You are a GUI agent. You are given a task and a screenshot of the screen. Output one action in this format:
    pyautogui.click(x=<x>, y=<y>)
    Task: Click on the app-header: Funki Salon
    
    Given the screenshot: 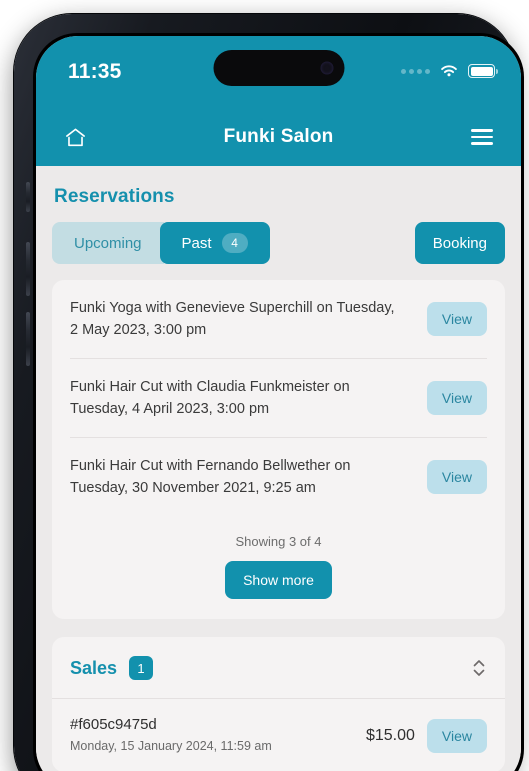 What is the action you would take?
    pyautogui.click(x=278, y=137)
    